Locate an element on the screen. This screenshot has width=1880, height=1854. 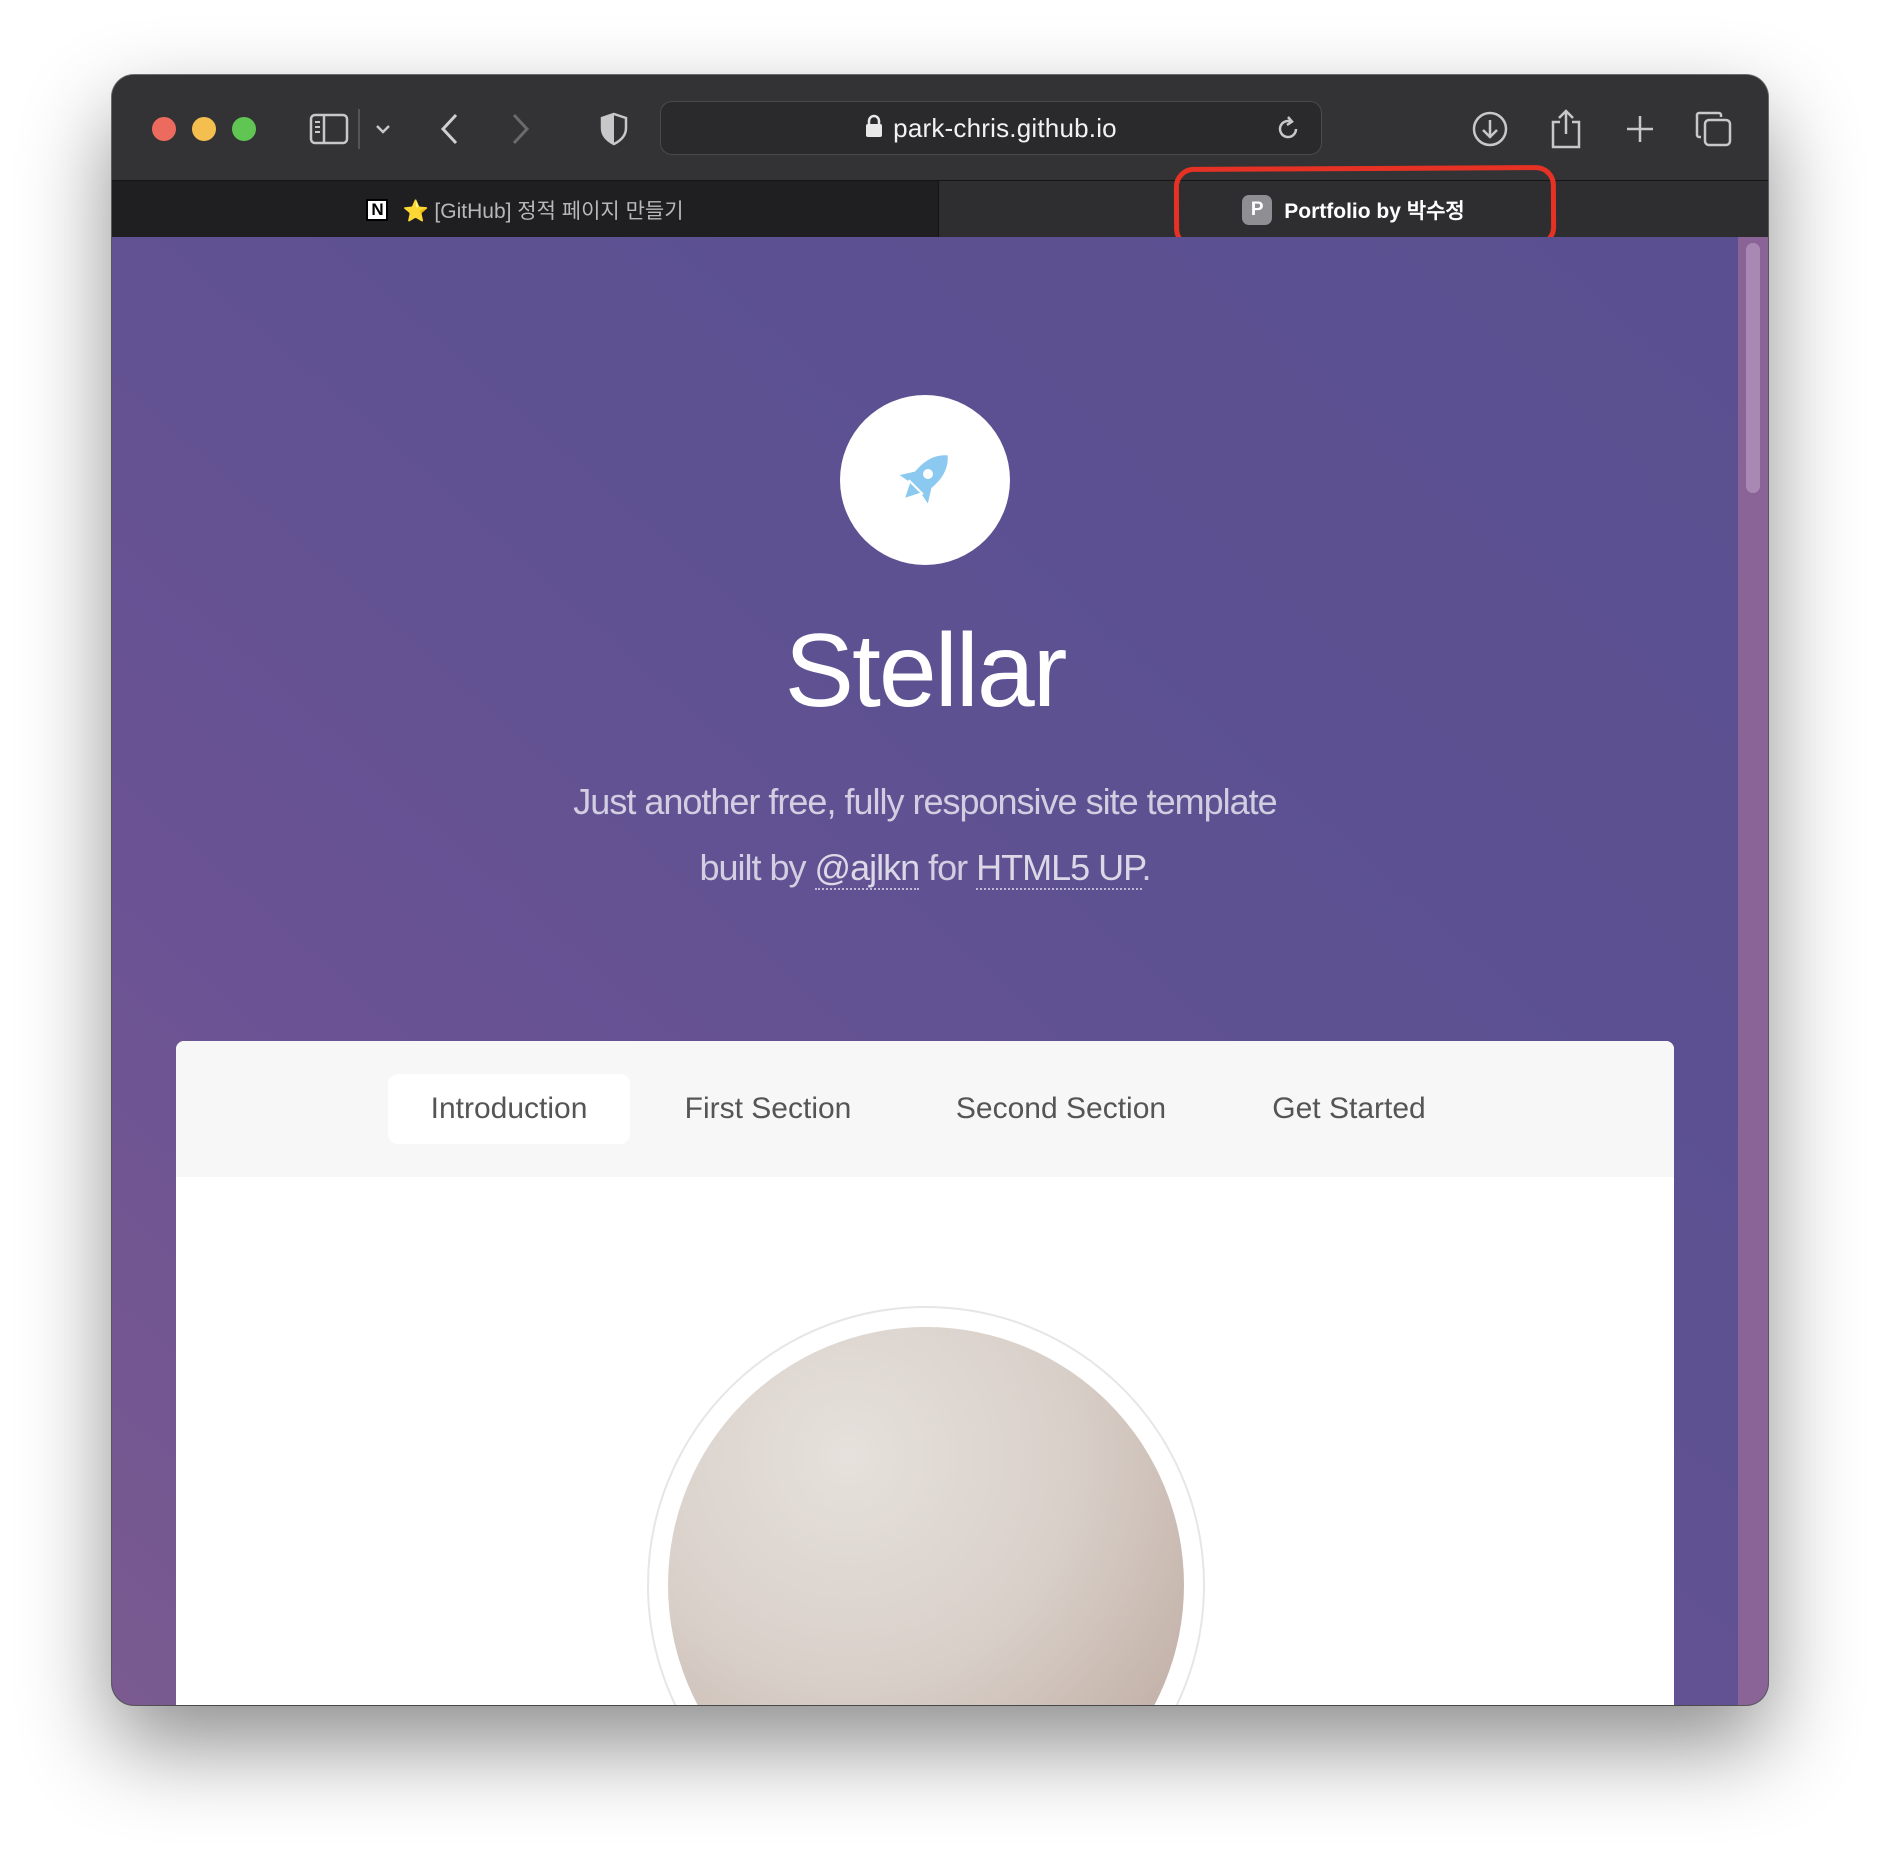
nav-first-section: First Section is located at coordinates (768, 1109).